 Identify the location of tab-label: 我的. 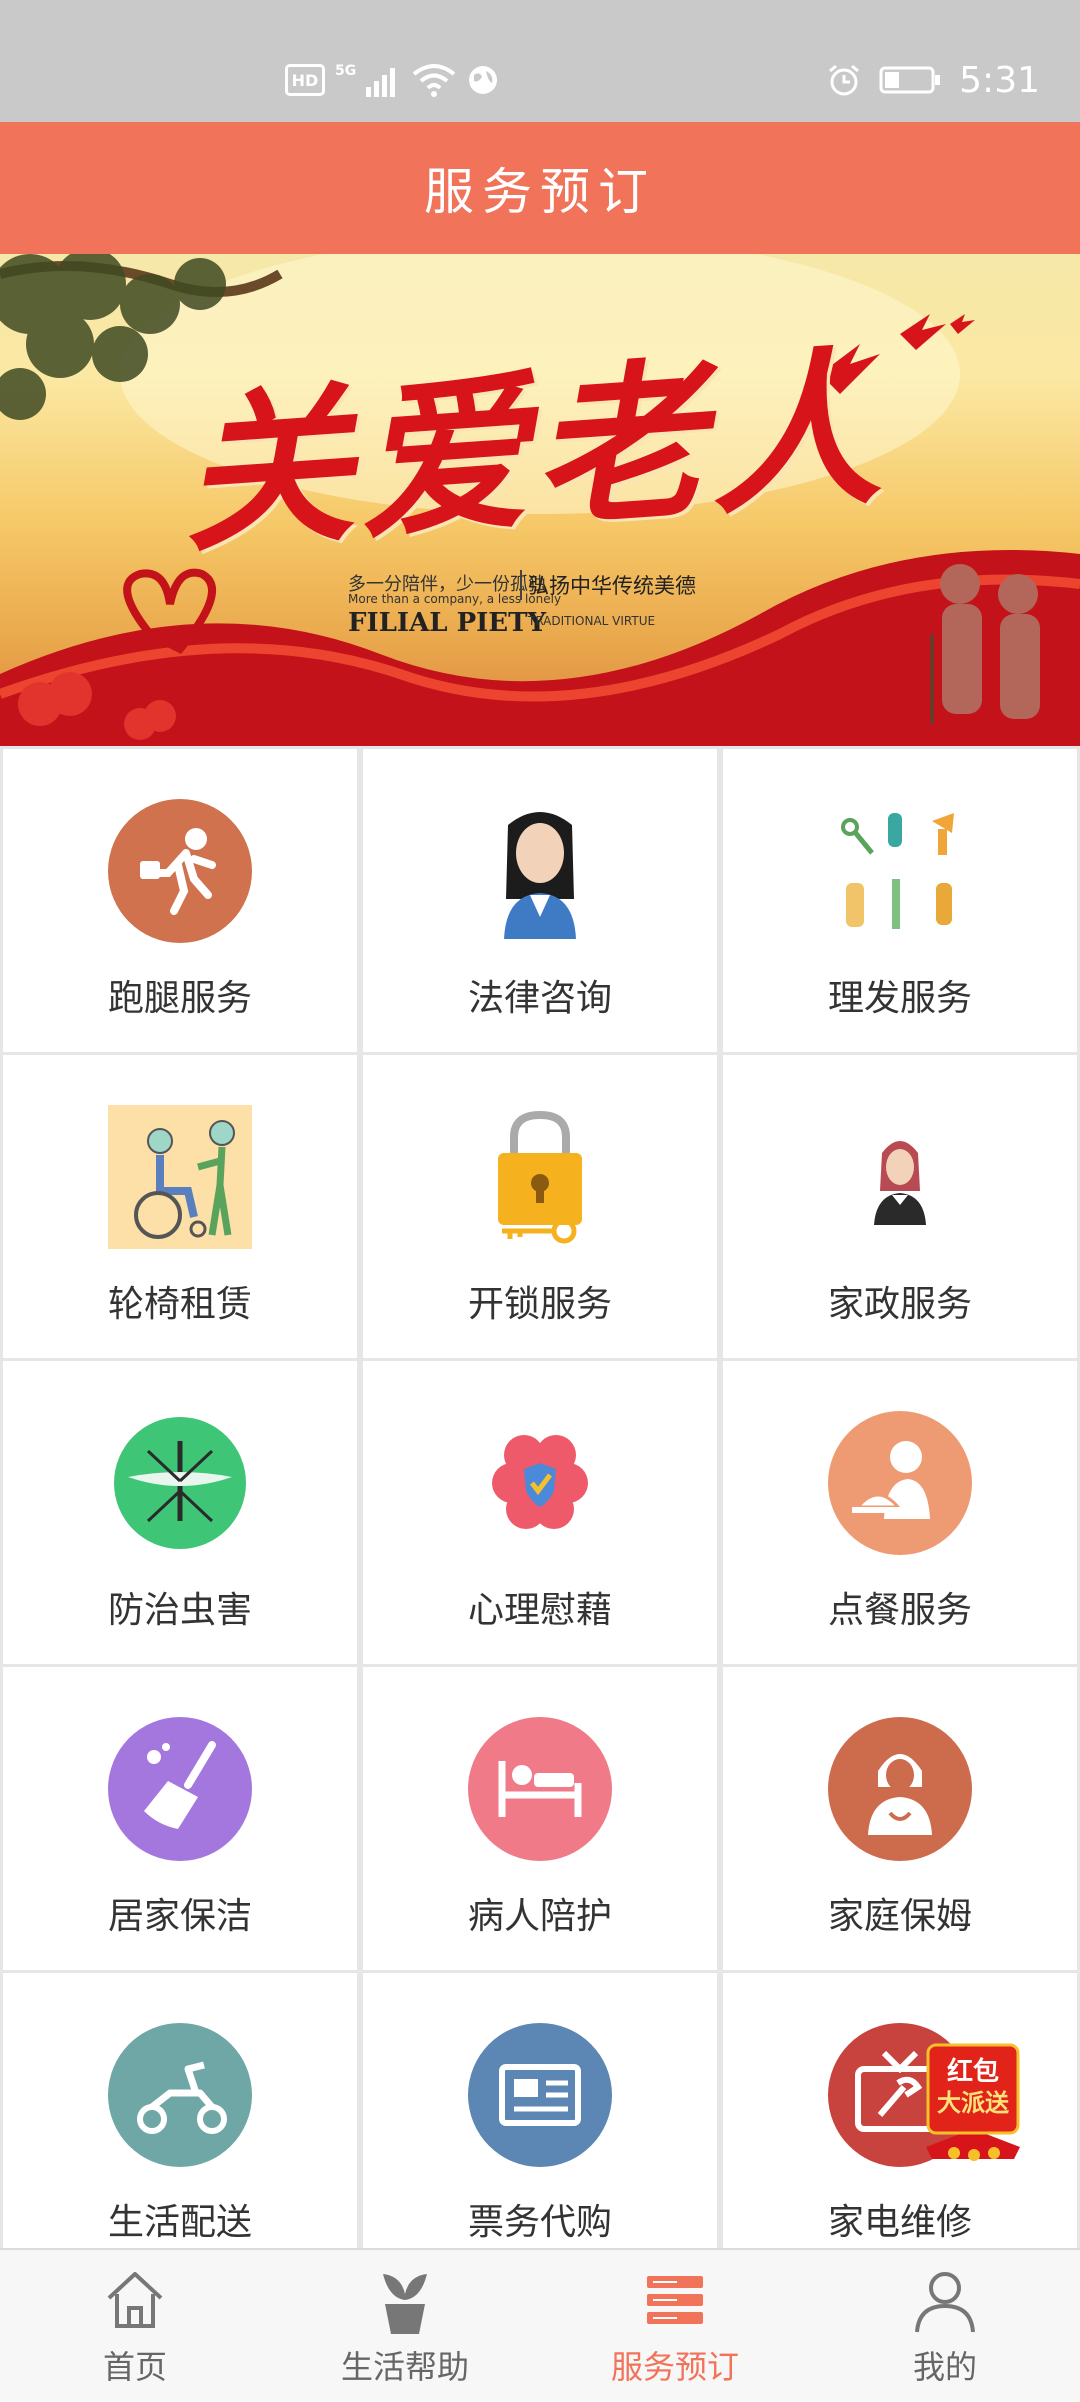
(944, 2367).